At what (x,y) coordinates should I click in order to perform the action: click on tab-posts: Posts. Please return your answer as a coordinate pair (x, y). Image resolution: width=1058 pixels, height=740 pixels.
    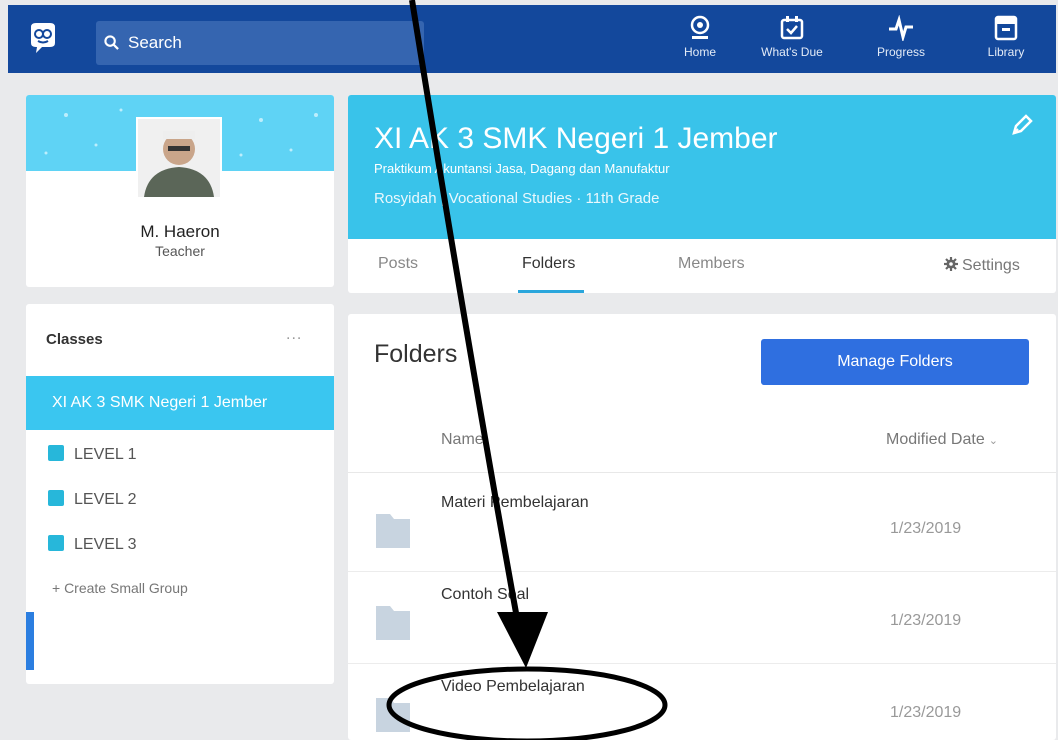
    Looking at the image, I should click on (398, 264).